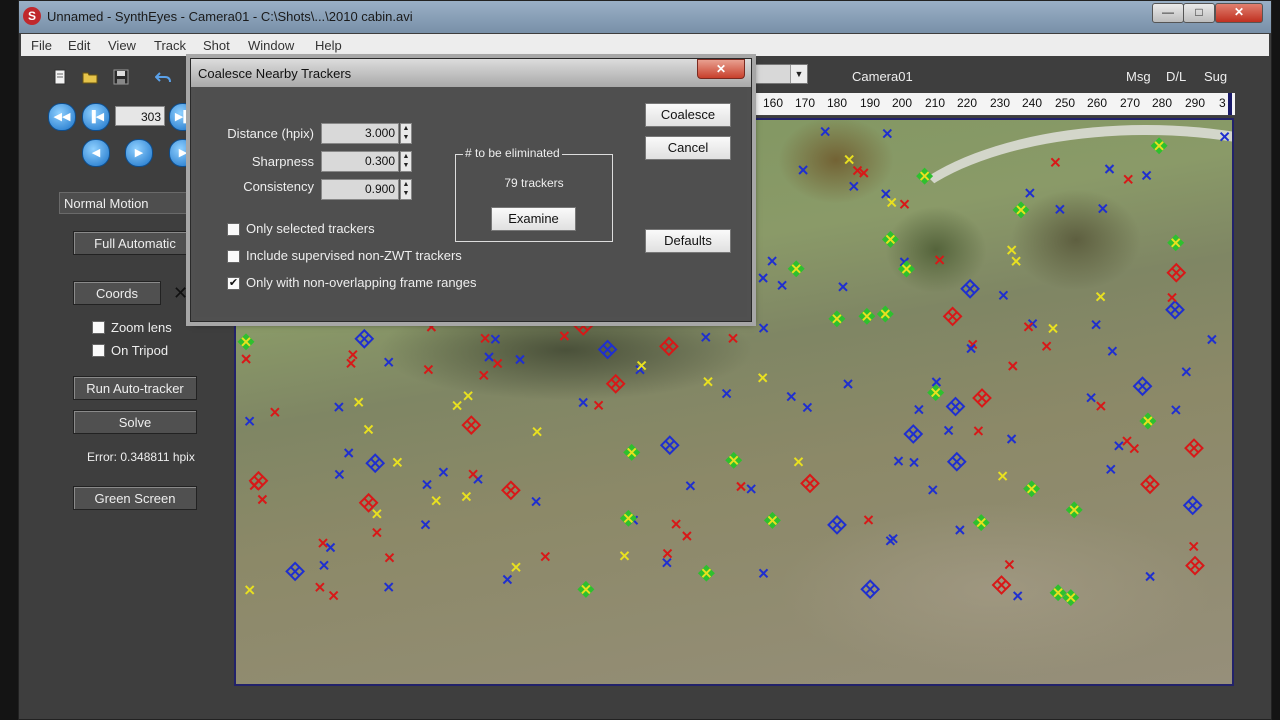 The width and height of the screenshot is (1280, 720). Describe the element at coordinates (126, 203) in the screenshot. I see `motion-mode-select: Normal Motion` at that location.